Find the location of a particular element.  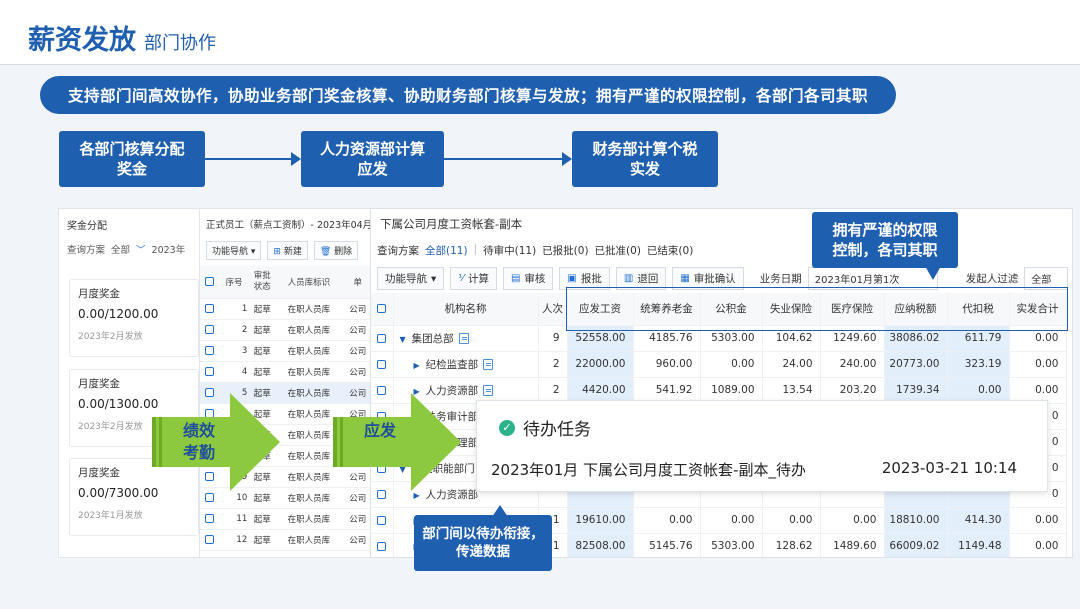

filter-reviewing: 待审中(11) is located at coordinates (509, 250).